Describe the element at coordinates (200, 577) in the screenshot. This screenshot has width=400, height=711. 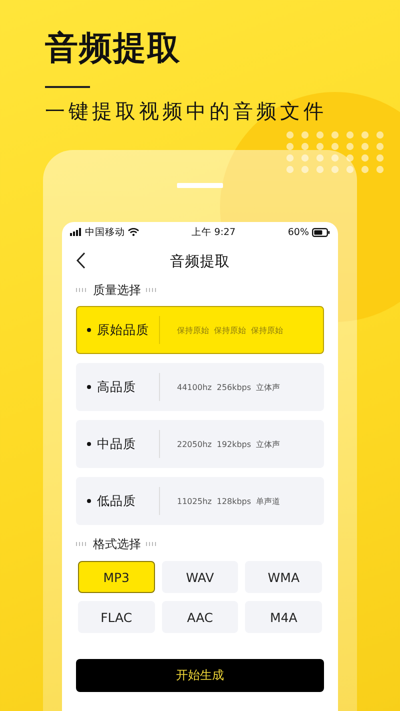
I see `format-option: WAV` at that location.